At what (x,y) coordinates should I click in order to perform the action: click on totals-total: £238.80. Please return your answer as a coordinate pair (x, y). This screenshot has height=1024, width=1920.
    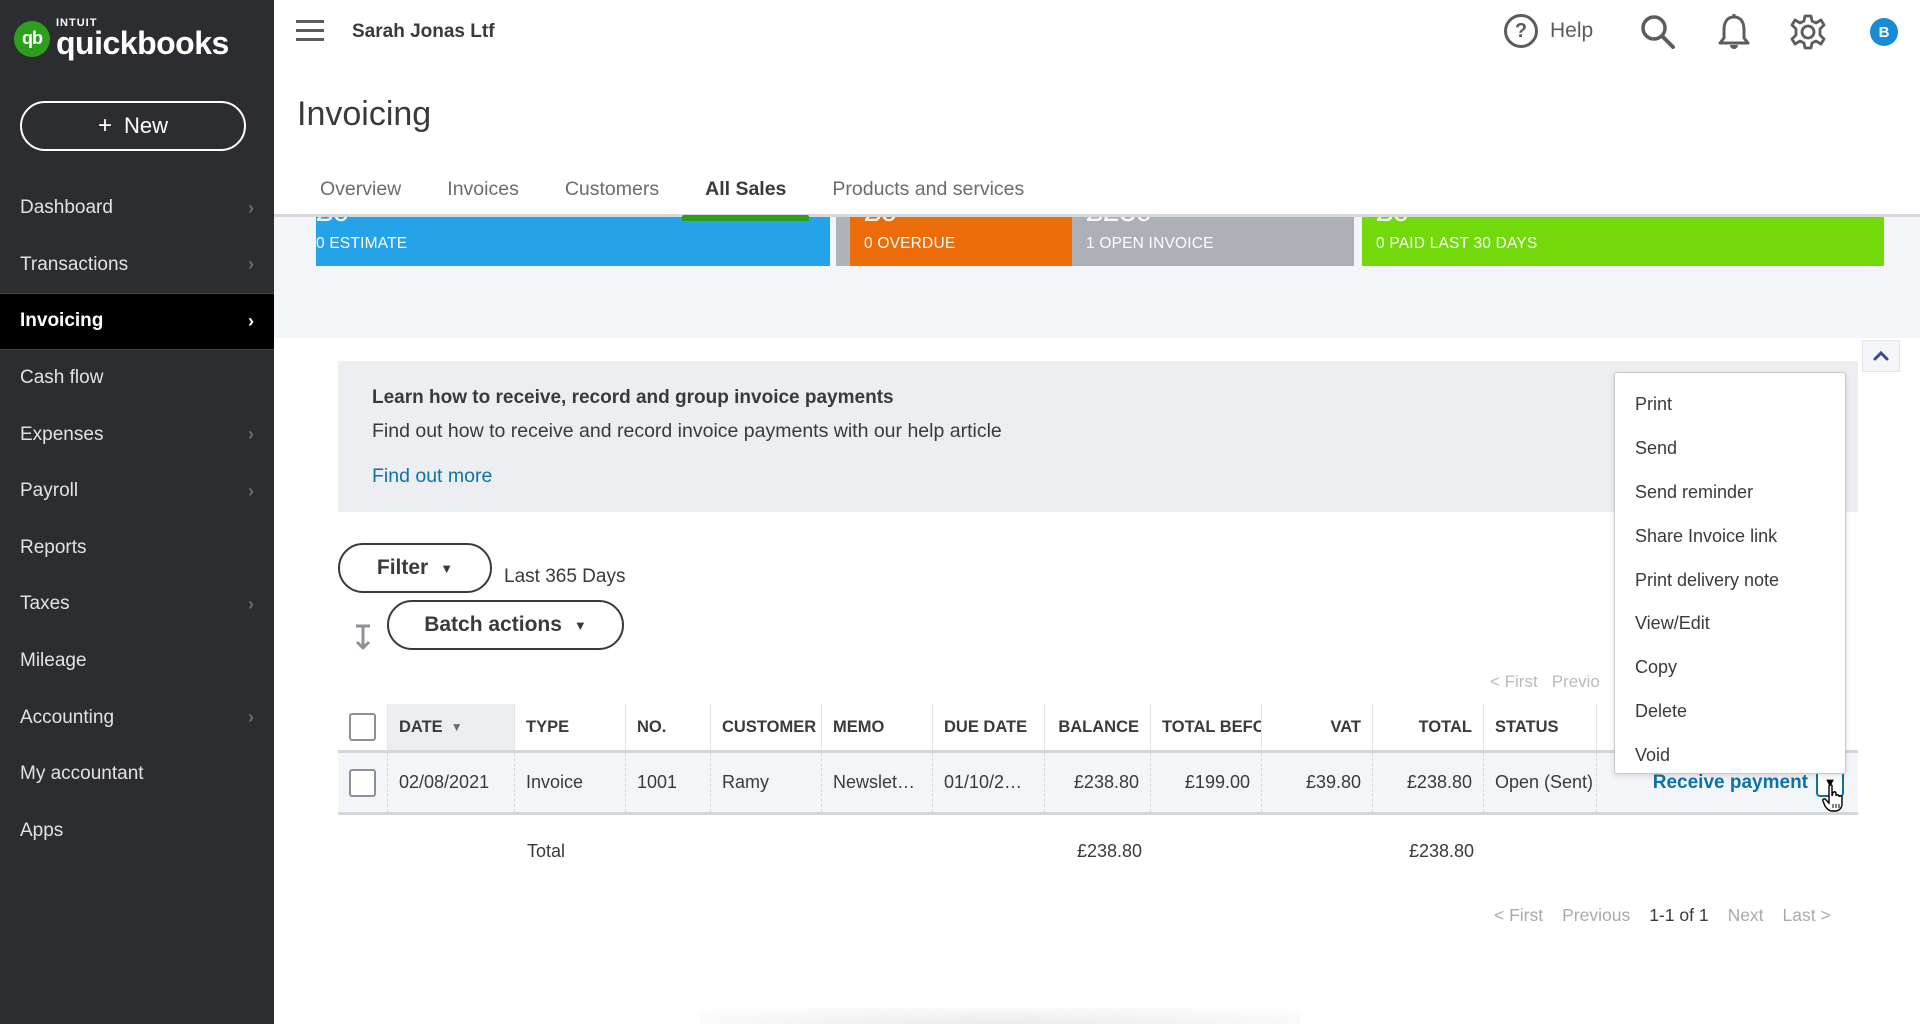
    Looking at the image, I should click on (1442, 851).